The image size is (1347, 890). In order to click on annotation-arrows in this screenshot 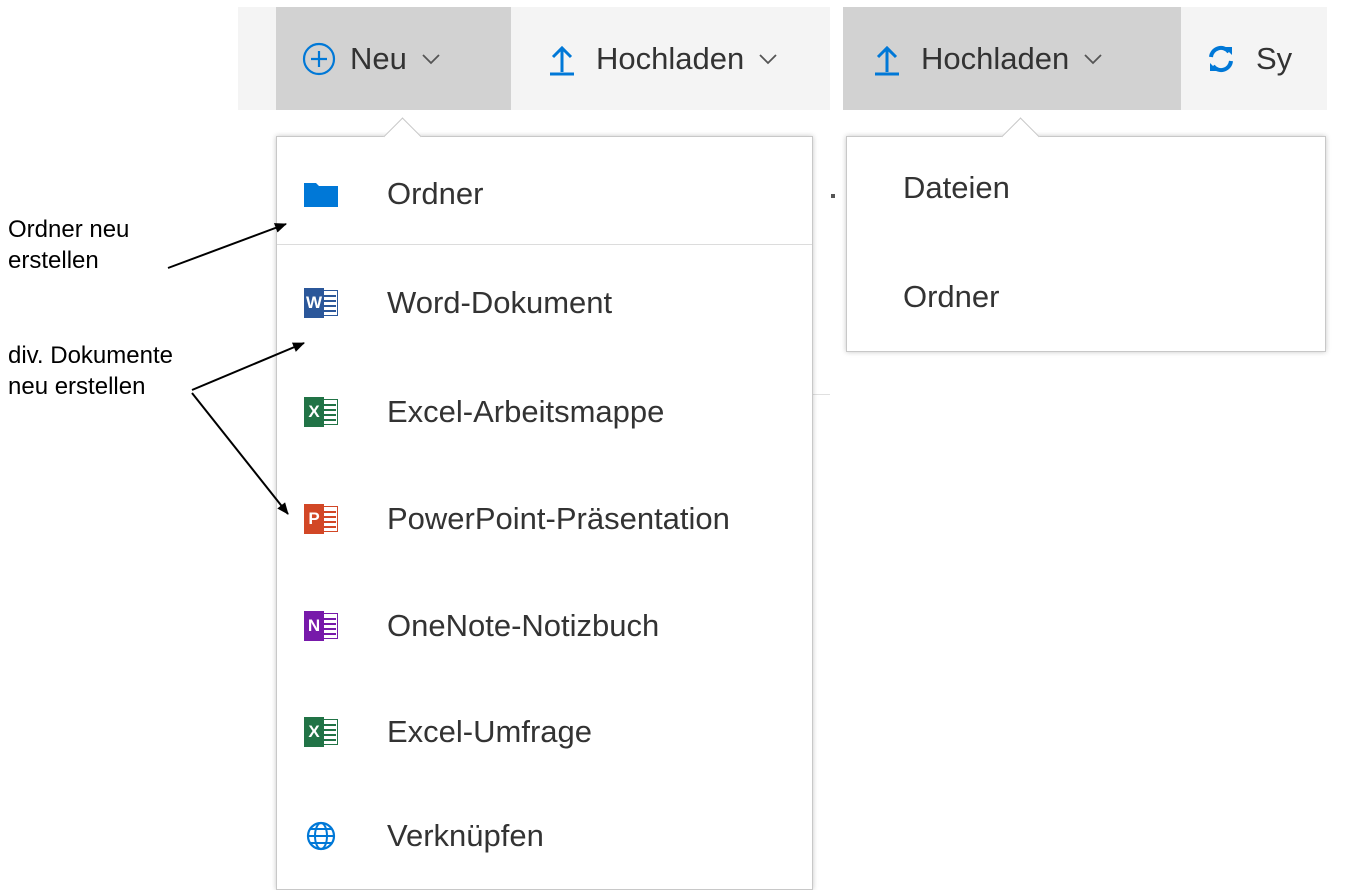, I will do `click(236, 369)`.